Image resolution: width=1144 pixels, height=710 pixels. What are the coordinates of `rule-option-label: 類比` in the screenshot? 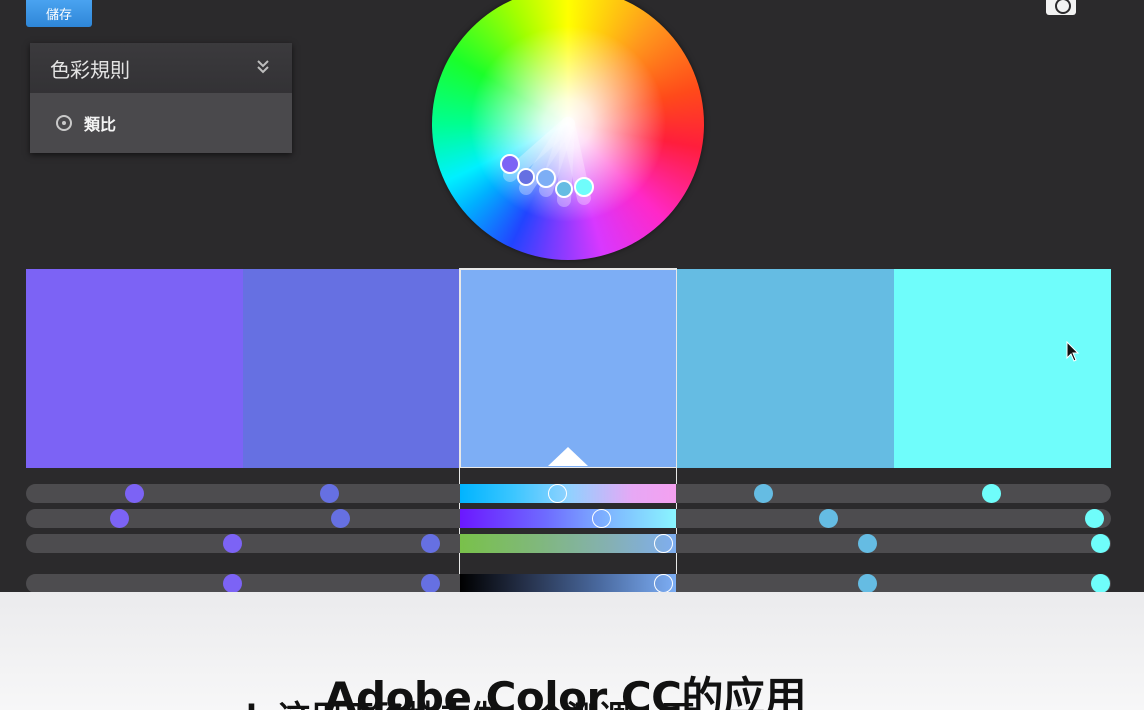 It's located at (100, 124).